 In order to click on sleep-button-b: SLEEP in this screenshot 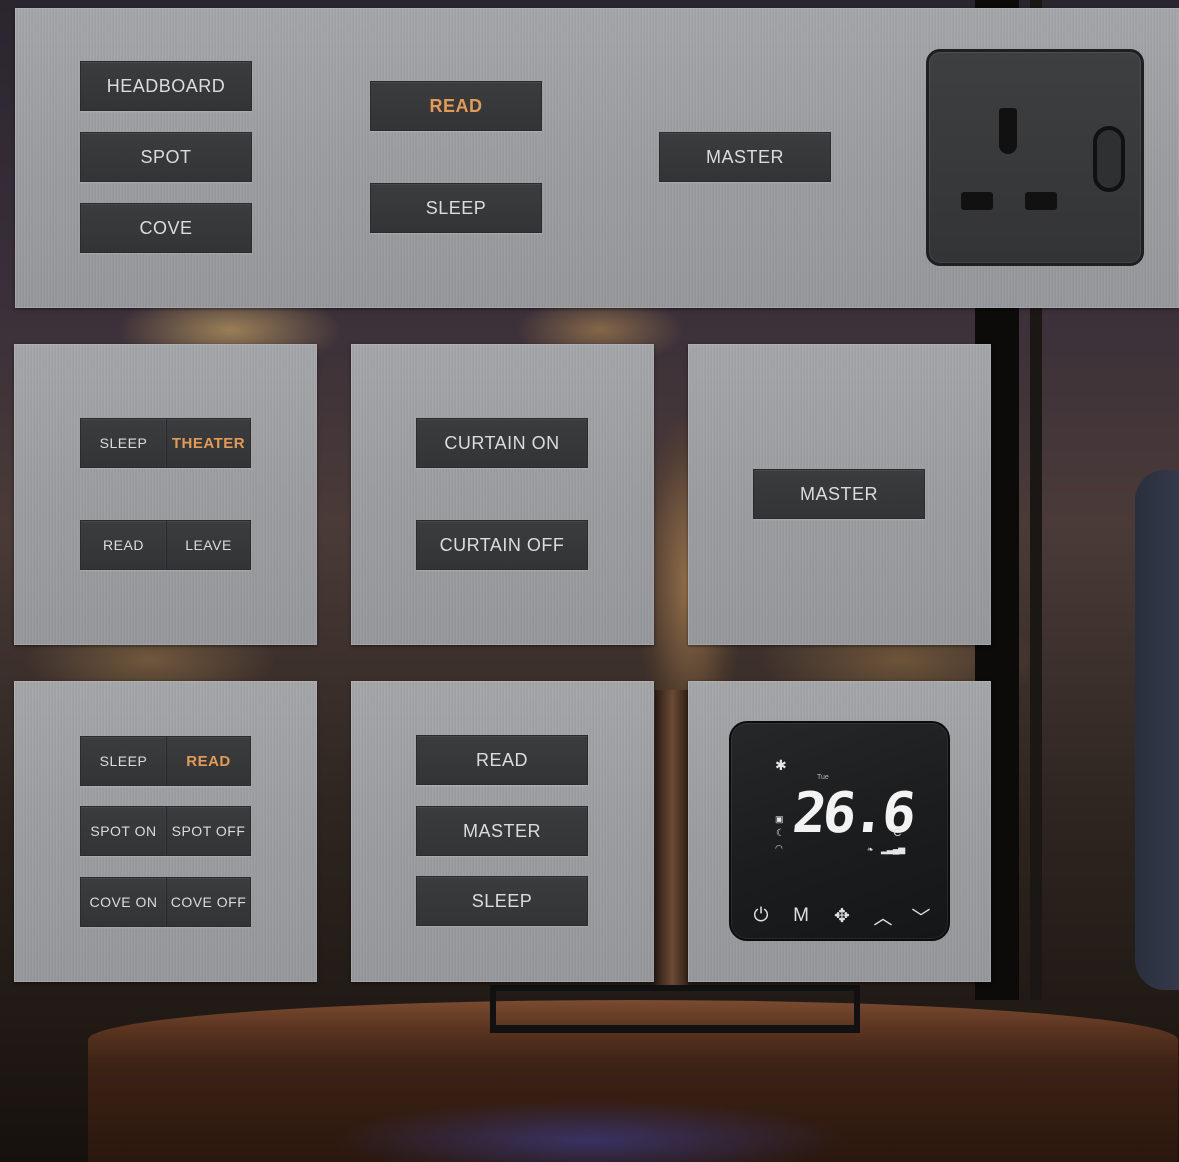, I will do `click(123, 761)`.